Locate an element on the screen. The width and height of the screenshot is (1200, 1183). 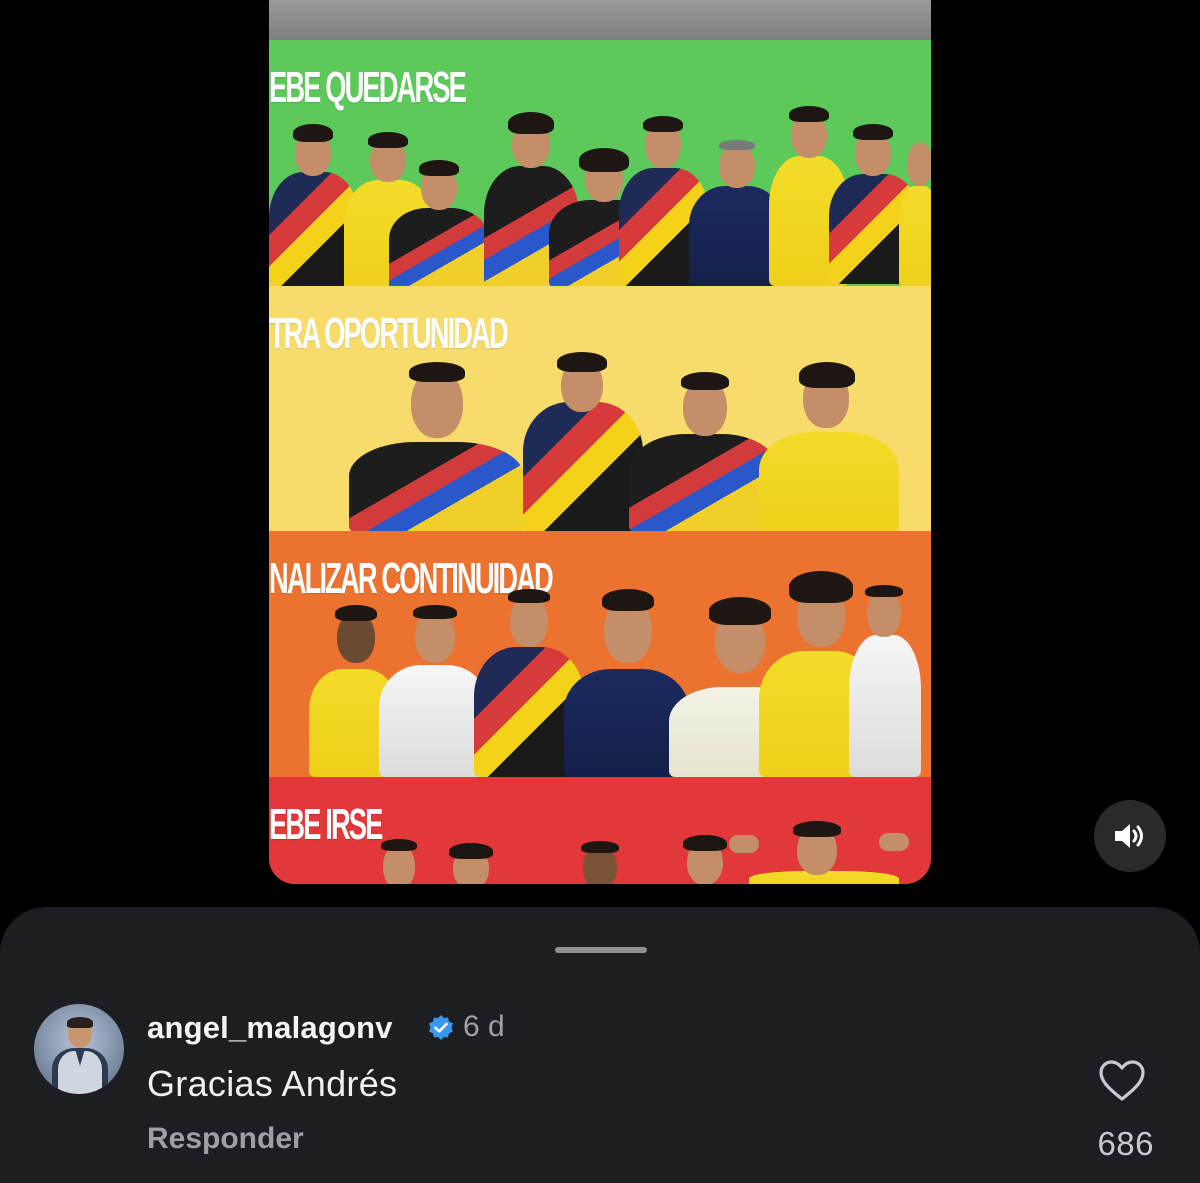
sheet-drag-handle is located at coordinates (601, 950).